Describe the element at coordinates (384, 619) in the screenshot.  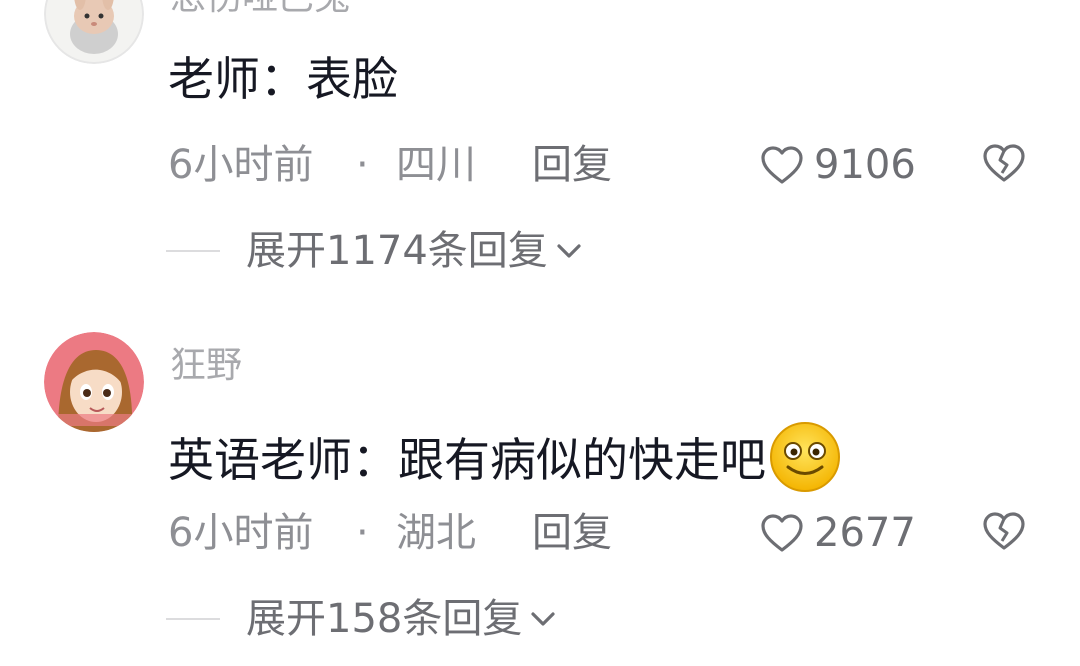
I see `expand-replies-label: 展开158条回复` at that location.